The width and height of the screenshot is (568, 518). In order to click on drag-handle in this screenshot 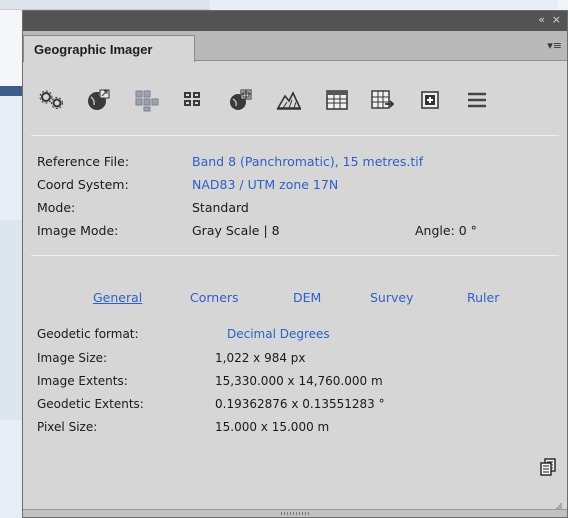, I will do `click(296, 513)`.